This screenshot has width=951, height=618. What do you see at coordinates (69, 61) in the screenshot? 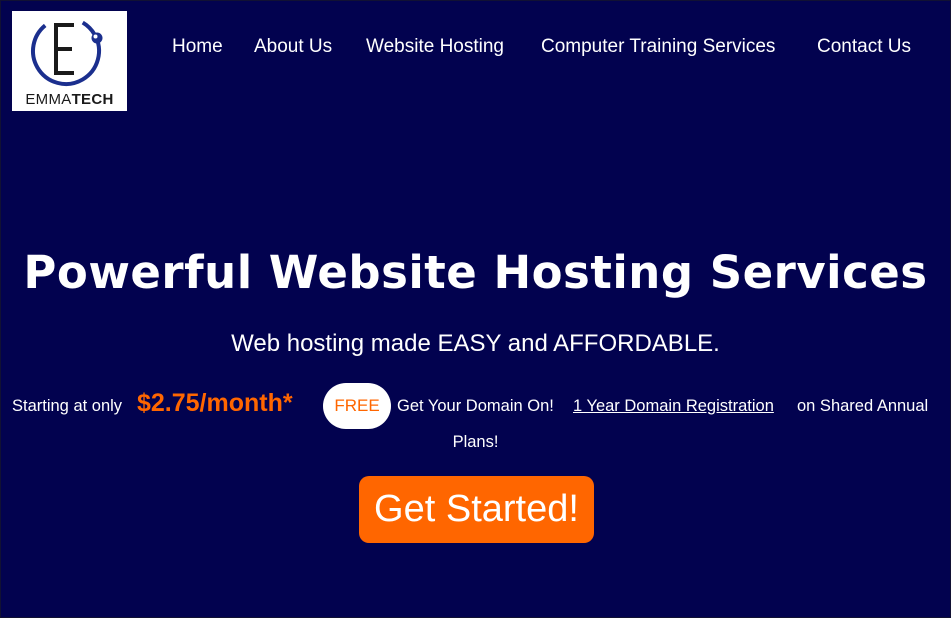
I see `site-logo: EMMATECH` at bounding box center [69, 61].